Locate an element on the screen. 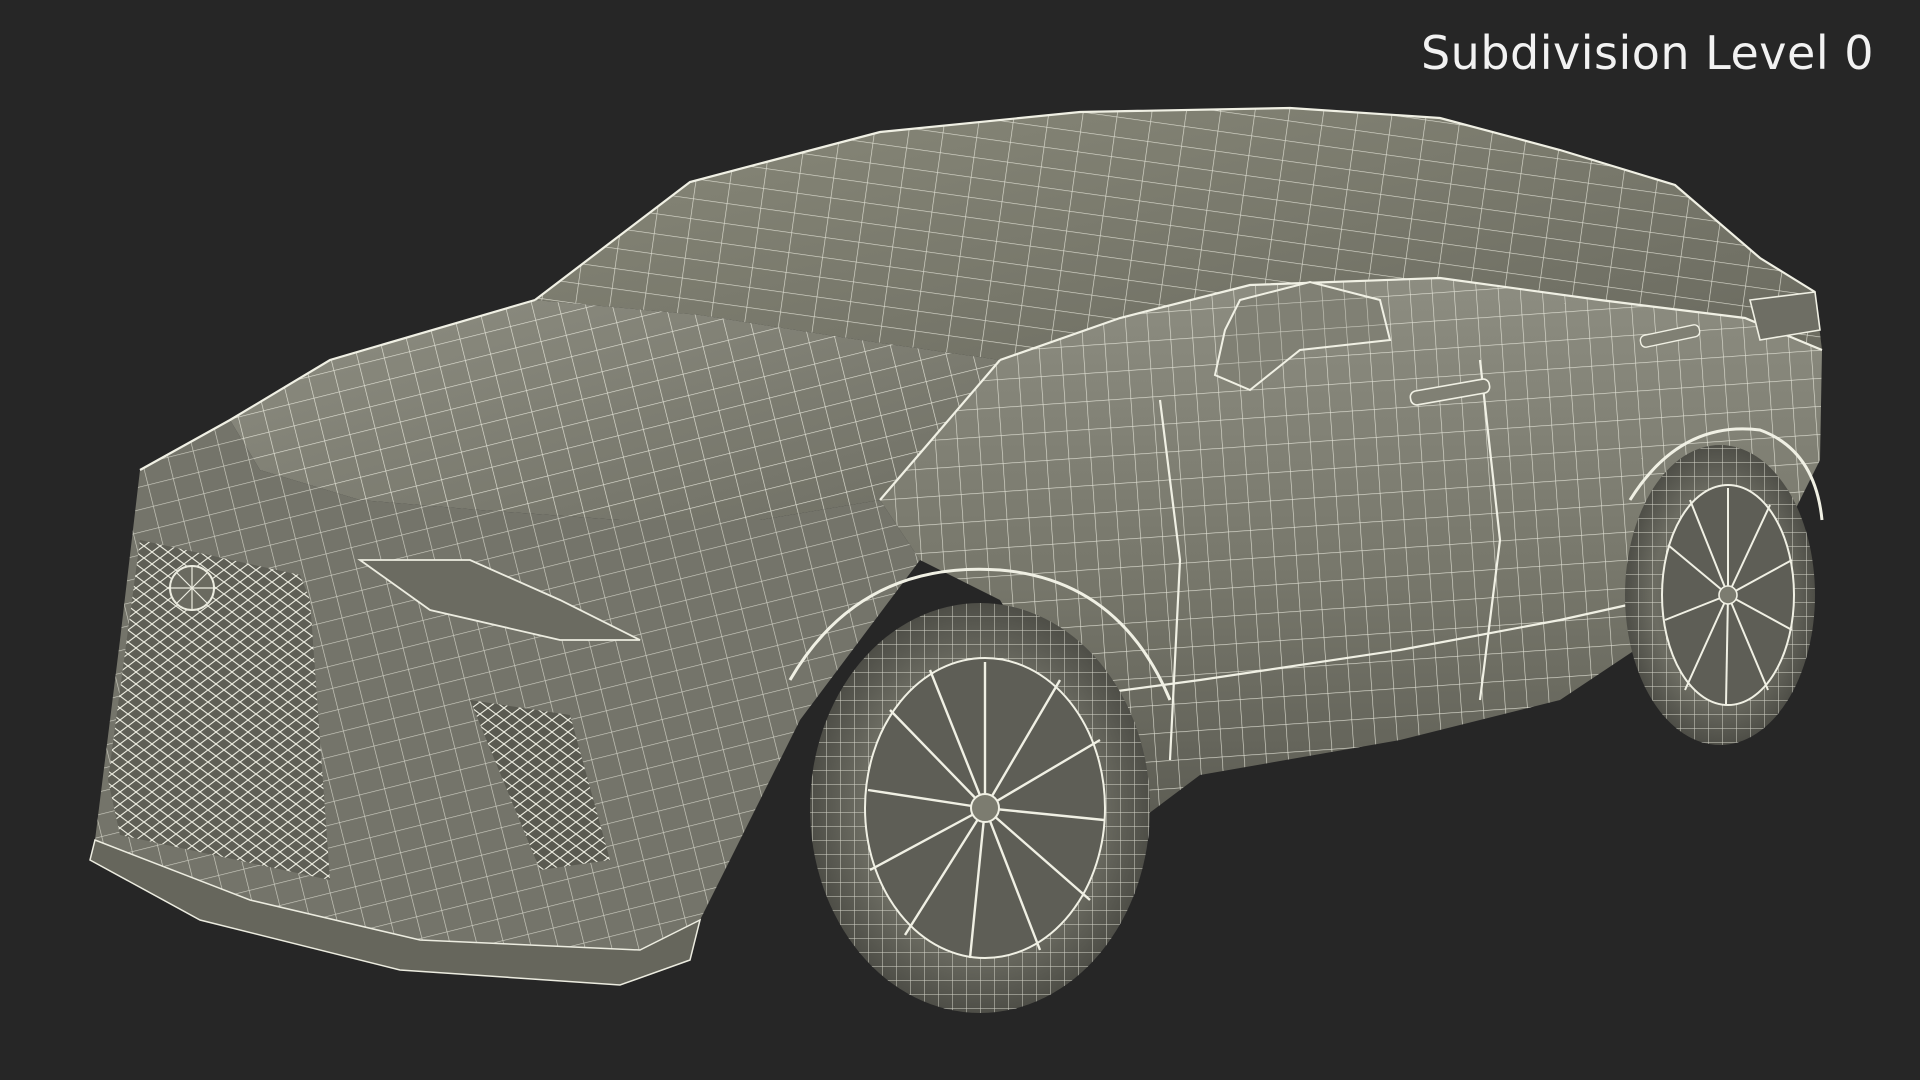 This screenshot has width=1920, height=1080. front-wheel is located at coordinates (980, 808).